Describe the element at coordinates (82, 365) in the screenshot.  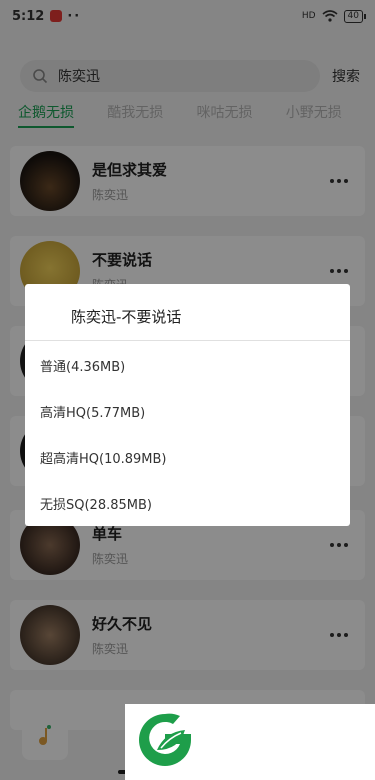
I see `quality-option-normal: 普通(4.36MB)` at that location.